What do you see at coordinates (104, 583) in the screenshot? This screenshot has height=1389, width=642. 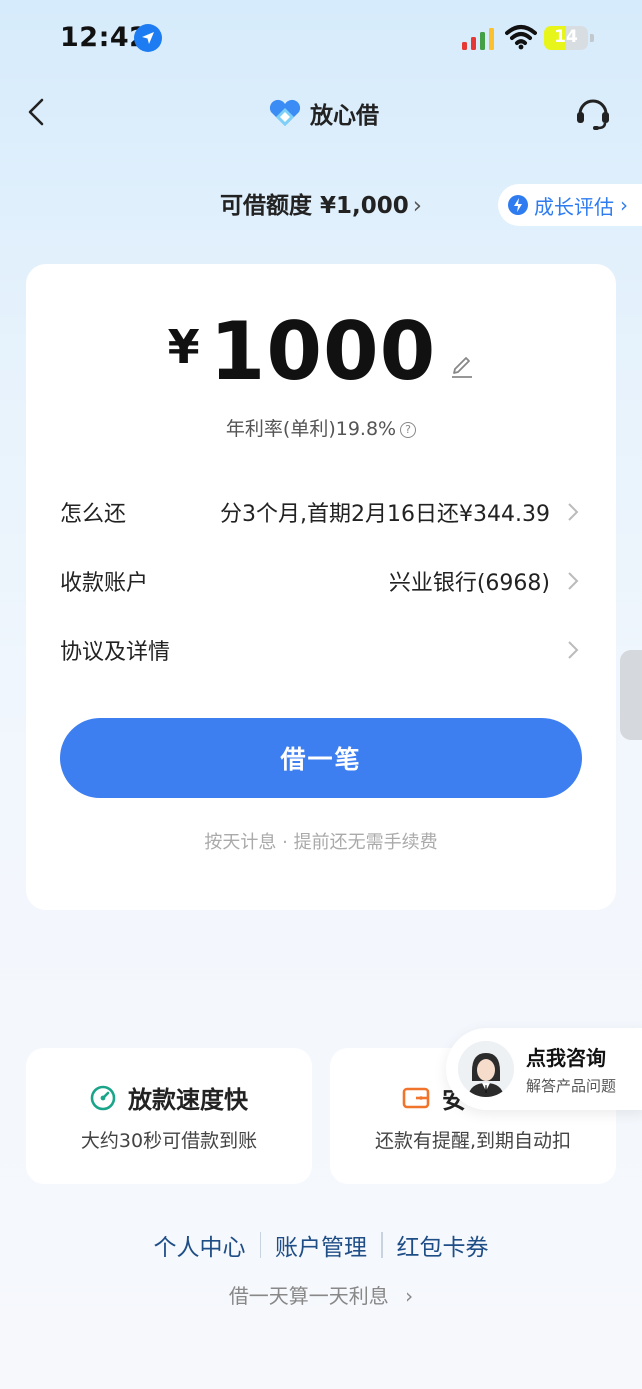 I see `receiving-account-label: 收款账户` at bounding box center [104, 583].